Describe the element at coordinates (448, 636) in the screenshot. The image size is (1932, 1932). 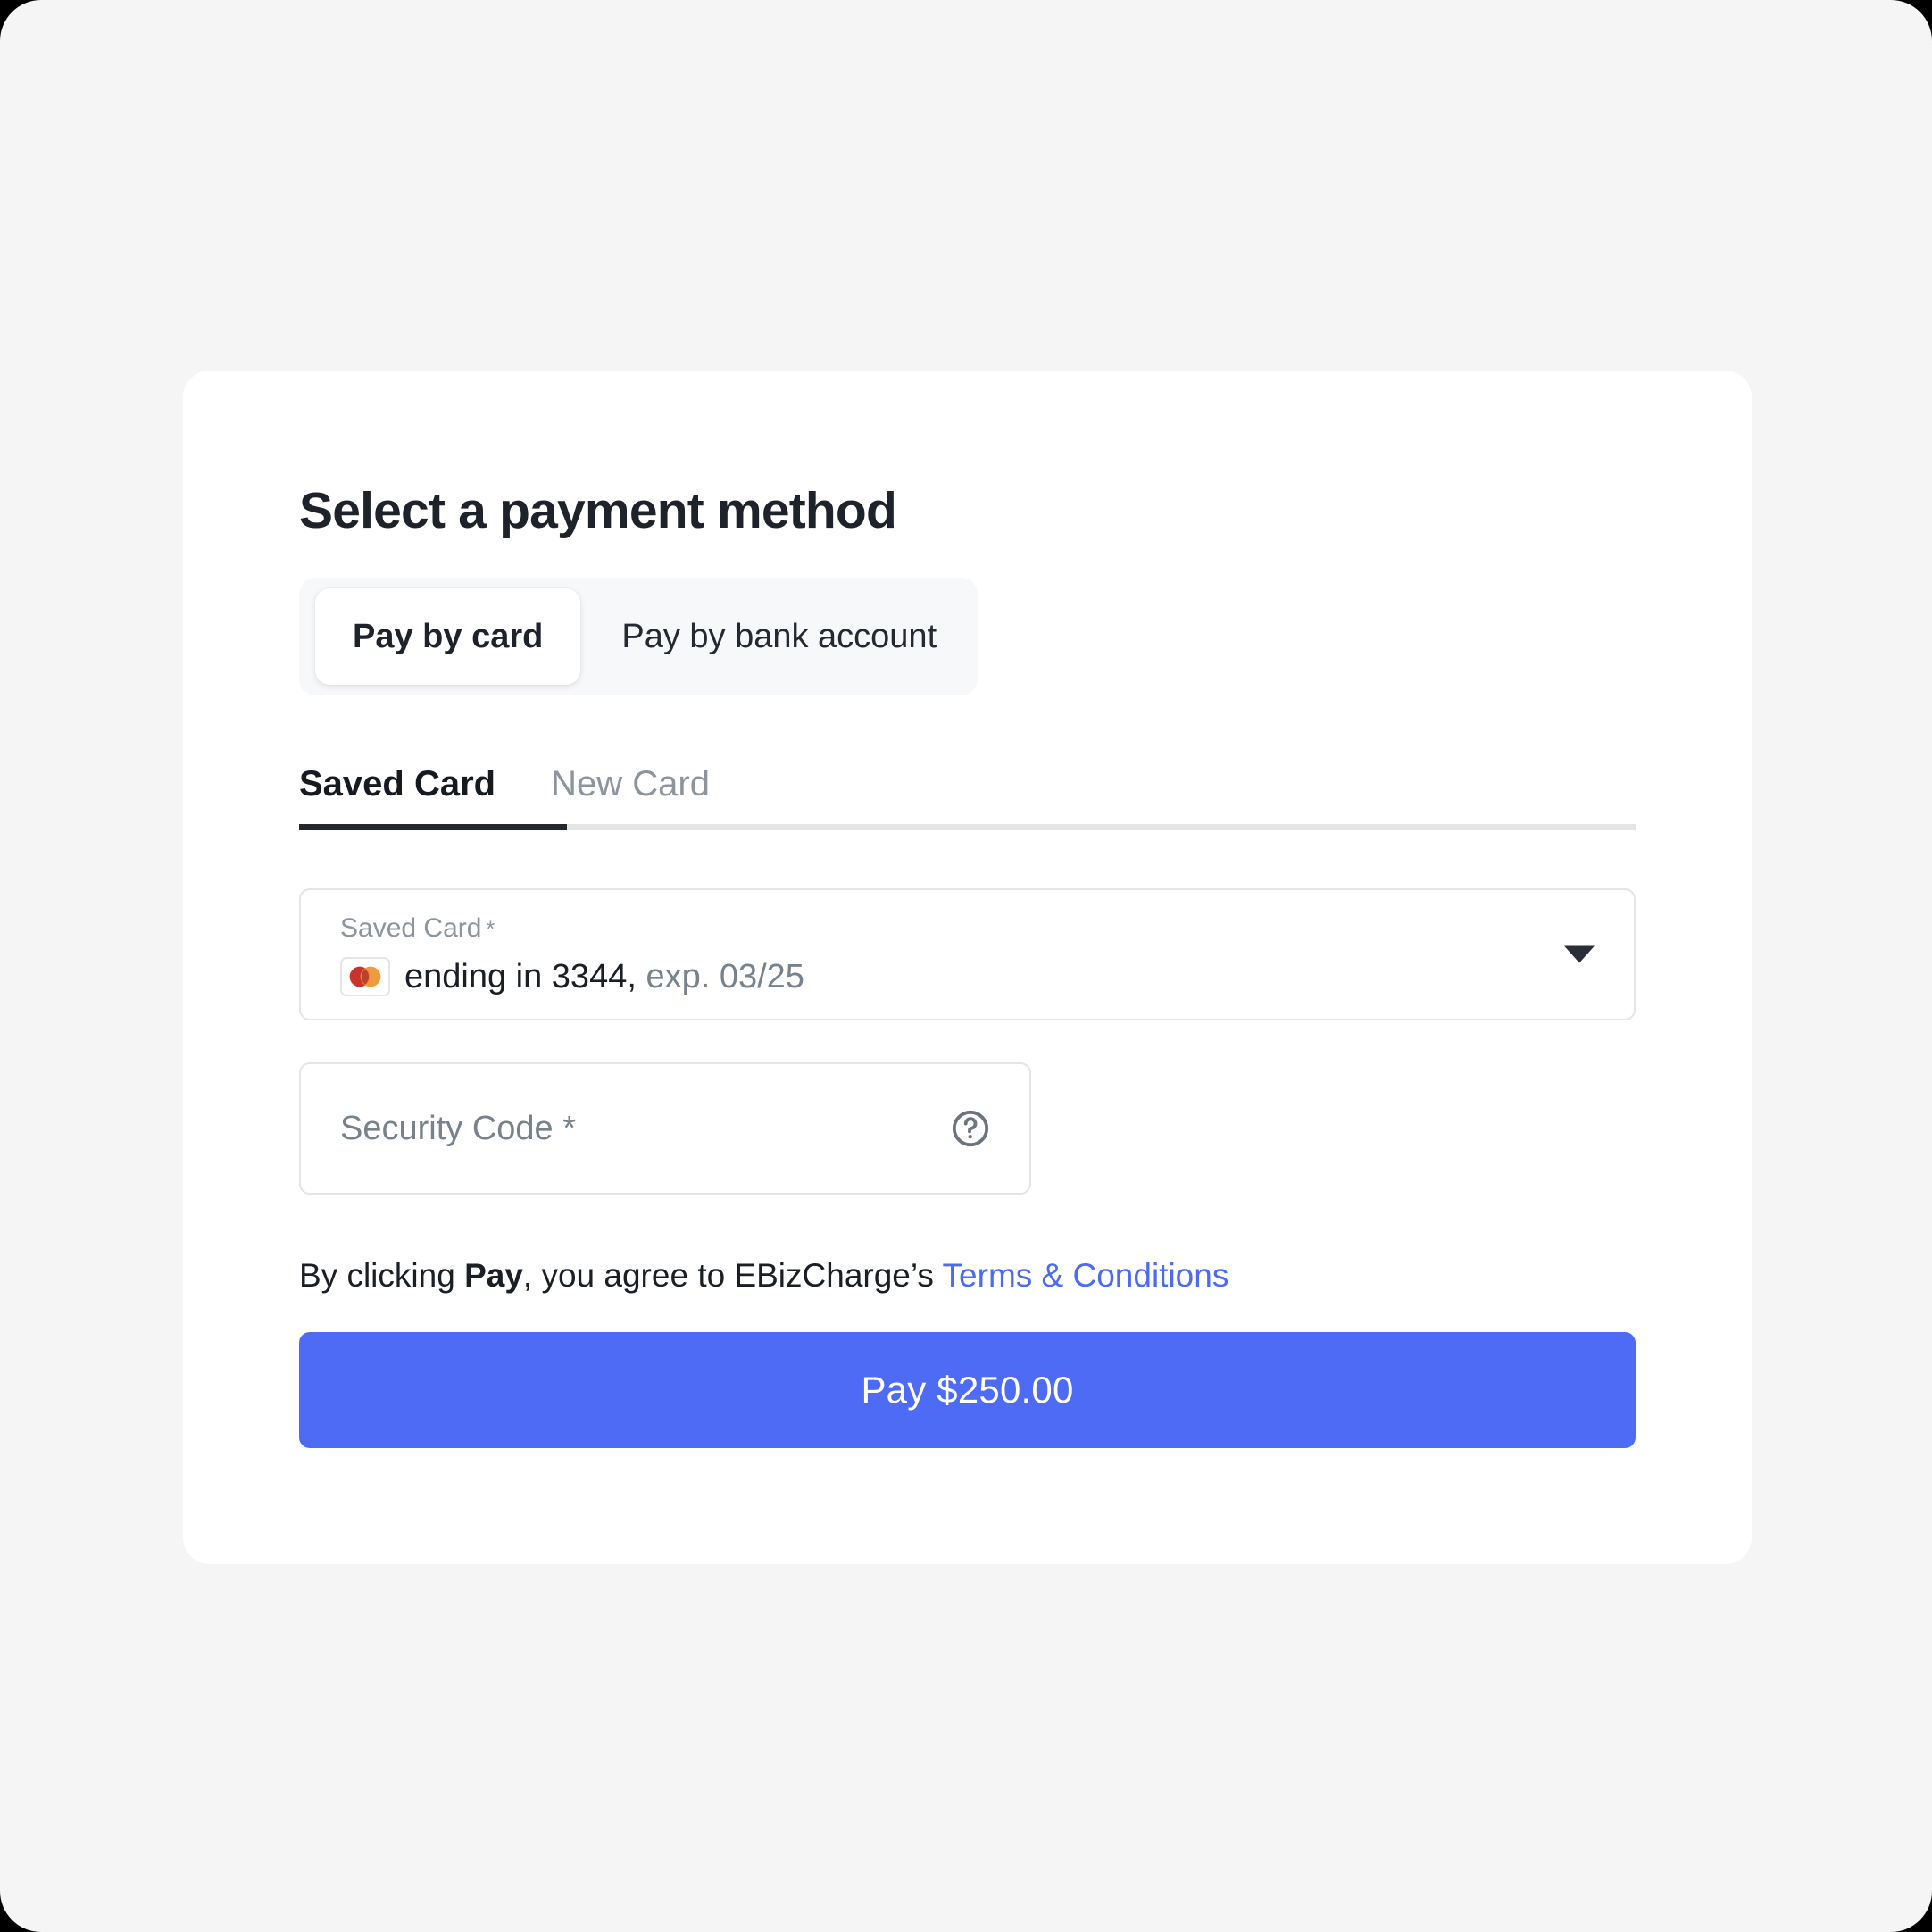
I see `toggle-pay-by-card: Pay by card` at that location.